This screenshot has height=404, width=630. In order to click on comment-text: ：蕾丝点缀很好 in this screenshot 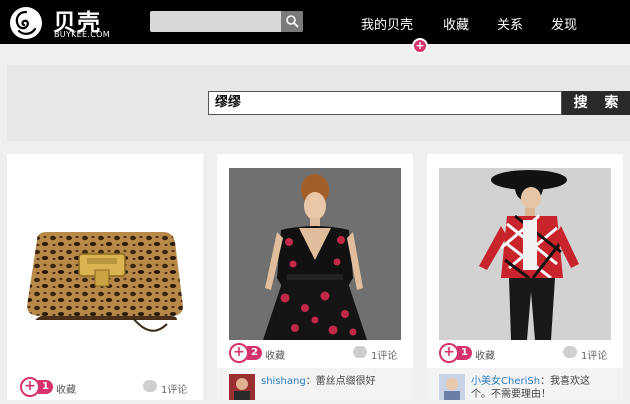, I will do `click(340, 381)`.